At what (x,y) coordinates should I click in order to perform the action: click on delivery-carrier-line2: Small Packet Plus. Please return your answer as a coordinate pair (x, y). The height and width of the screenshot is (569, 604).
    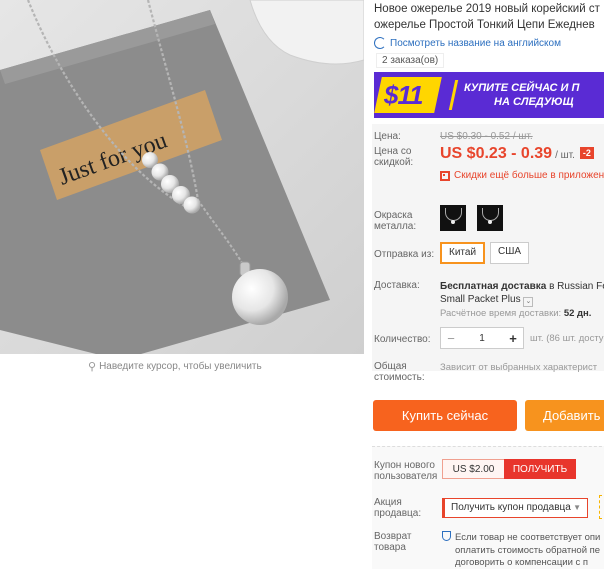
    Looking at the image, I should click on (480, 299).